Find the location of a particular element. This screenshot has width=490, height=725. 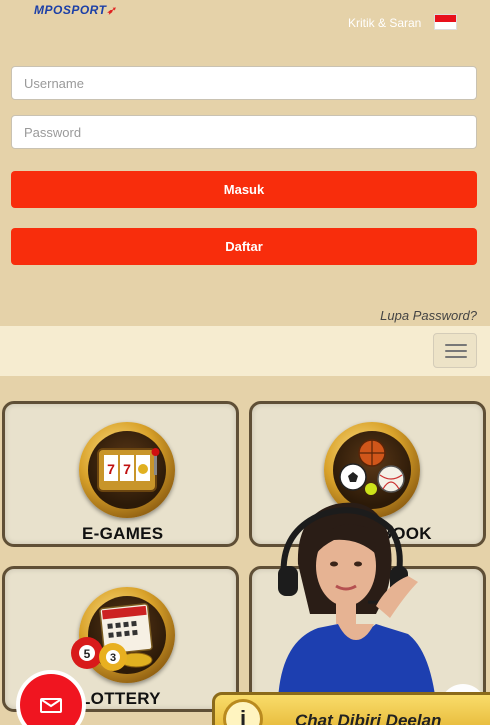

lottery-balls-icon: 5 3 is located at coordinates (99, 654).